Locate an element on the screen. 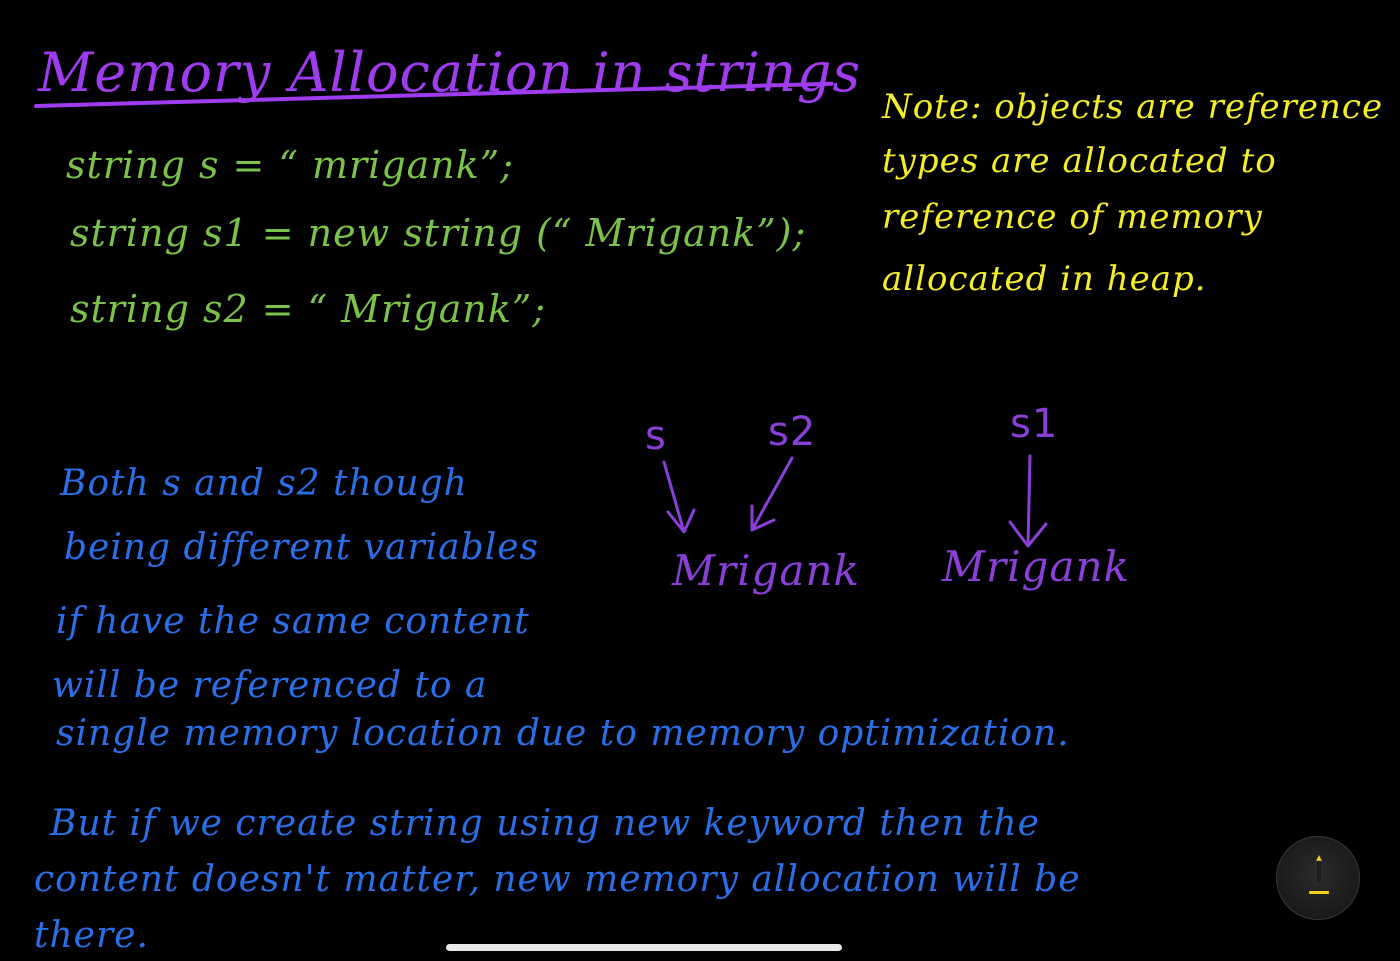 The width and height of the screenshot is (1400, 961). note-line-4: allocated in heap. is located at coordinates (1044, 279).